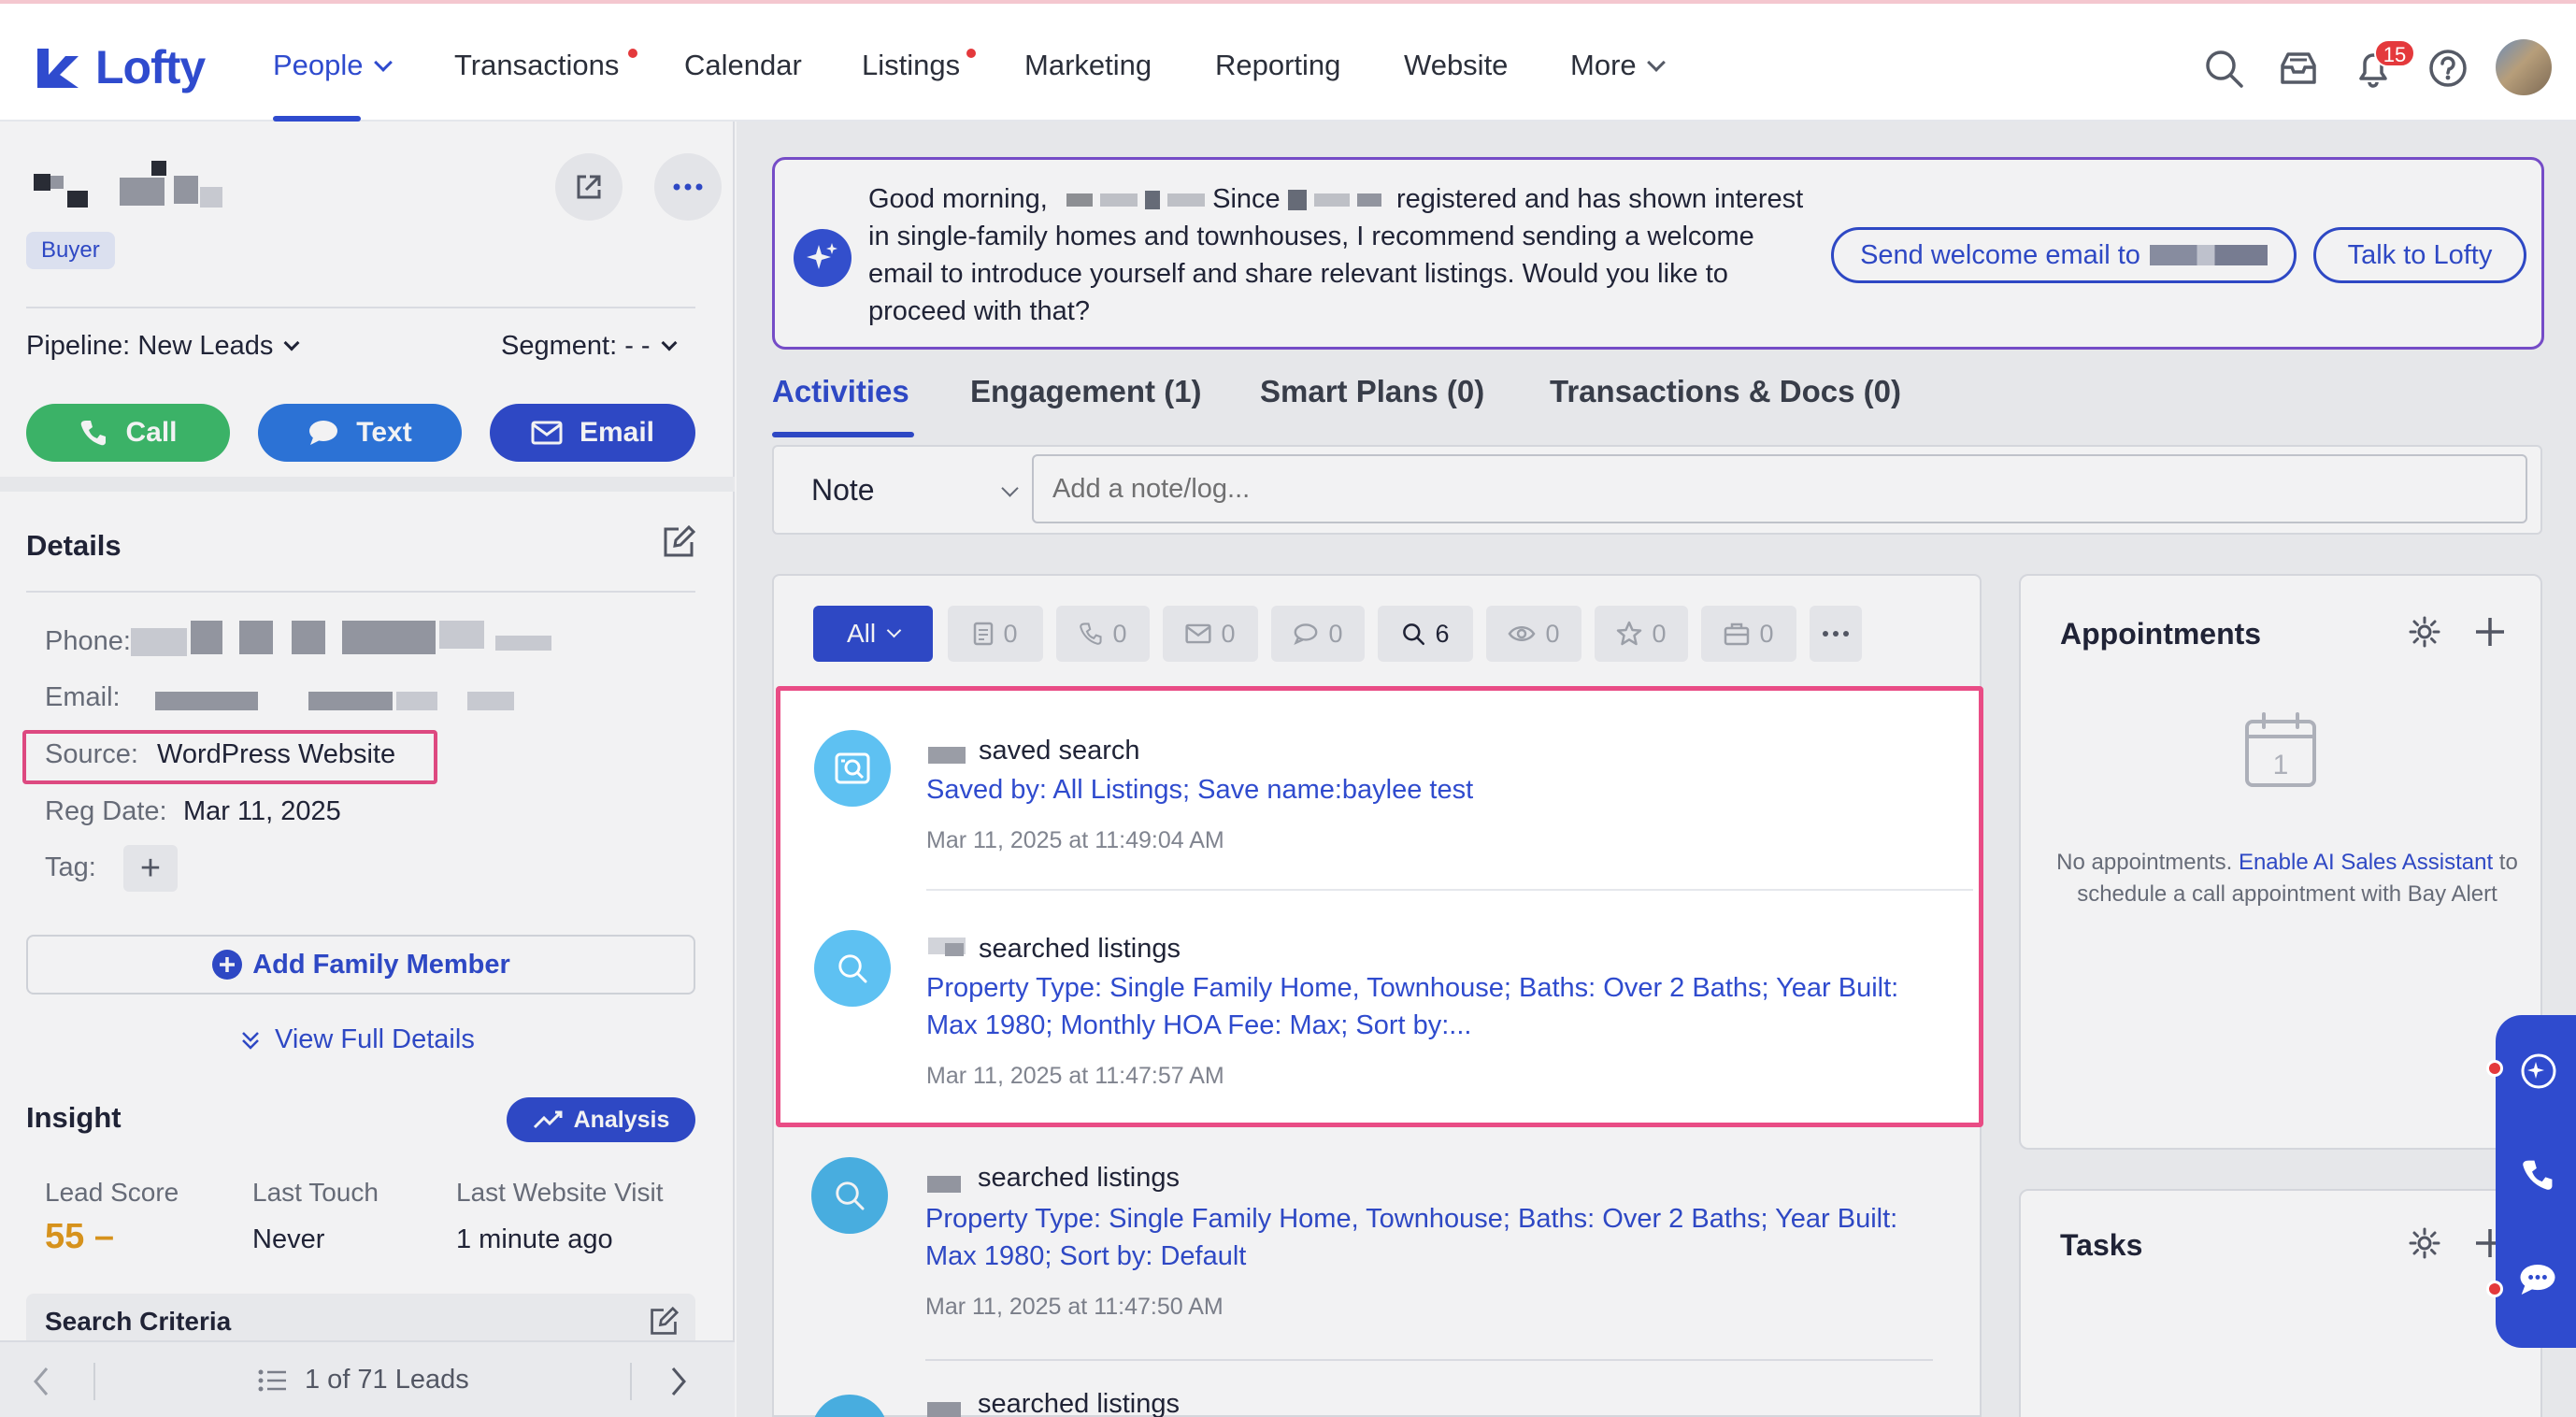 This screenshot has width=2576, height=1417. I want to click on nav-website: Website, so click(1456, 65).